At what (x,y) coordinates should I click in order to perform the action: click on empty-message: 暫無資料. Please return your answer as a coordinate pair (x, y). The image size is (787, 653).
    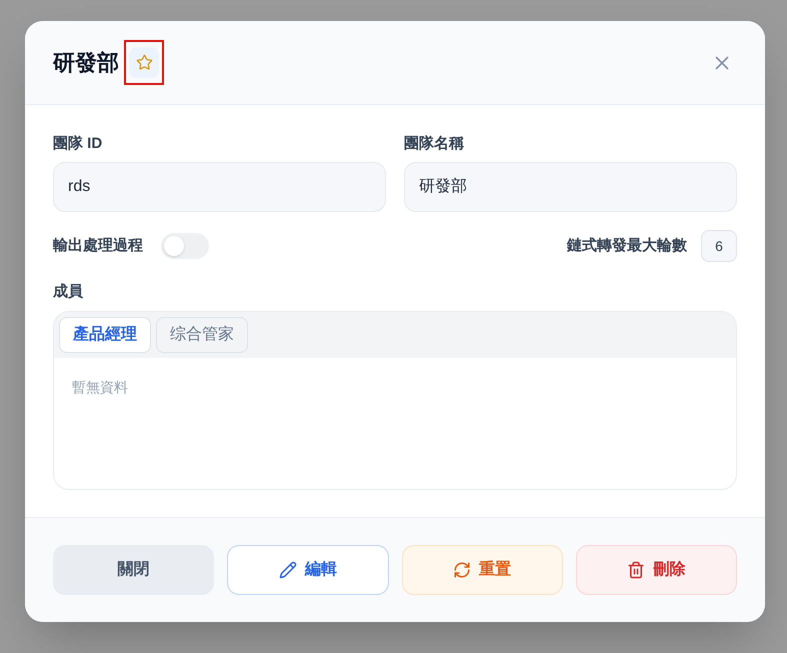
    Looking at the image, I should click on (100, 387).